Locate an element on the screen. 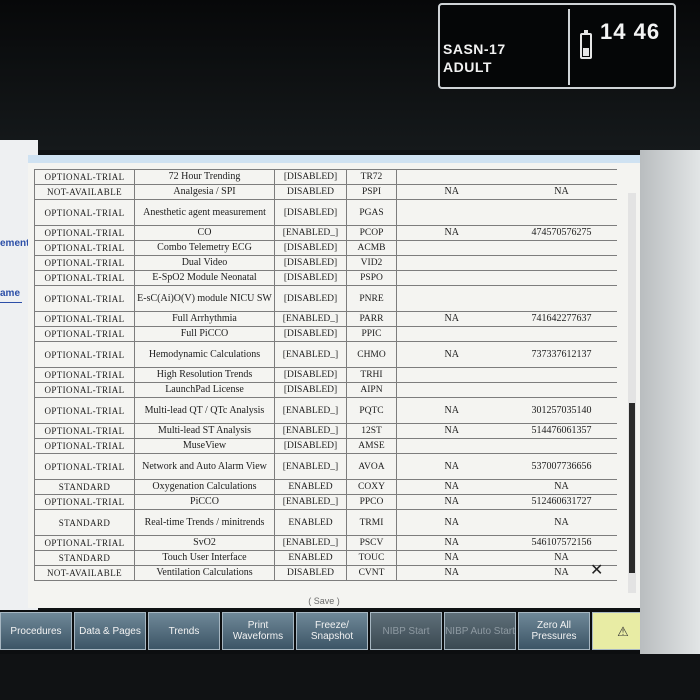 This screenshot has width=700, height=700. license-key-cell: 737337612137 is located at coordinates (561, 354).